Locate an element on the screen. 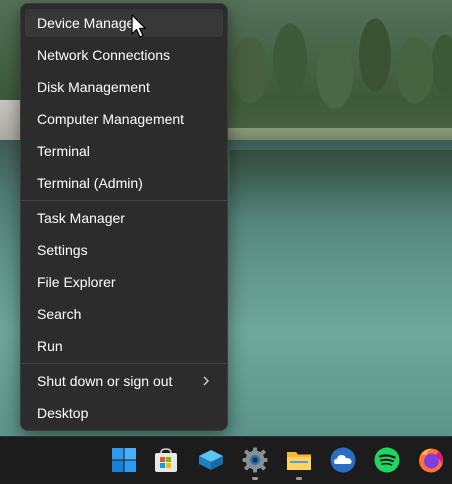 Image resolution: width=452 pixels, height=484 pixels. menu-item-run: Run is located at coordinates (124, 346).